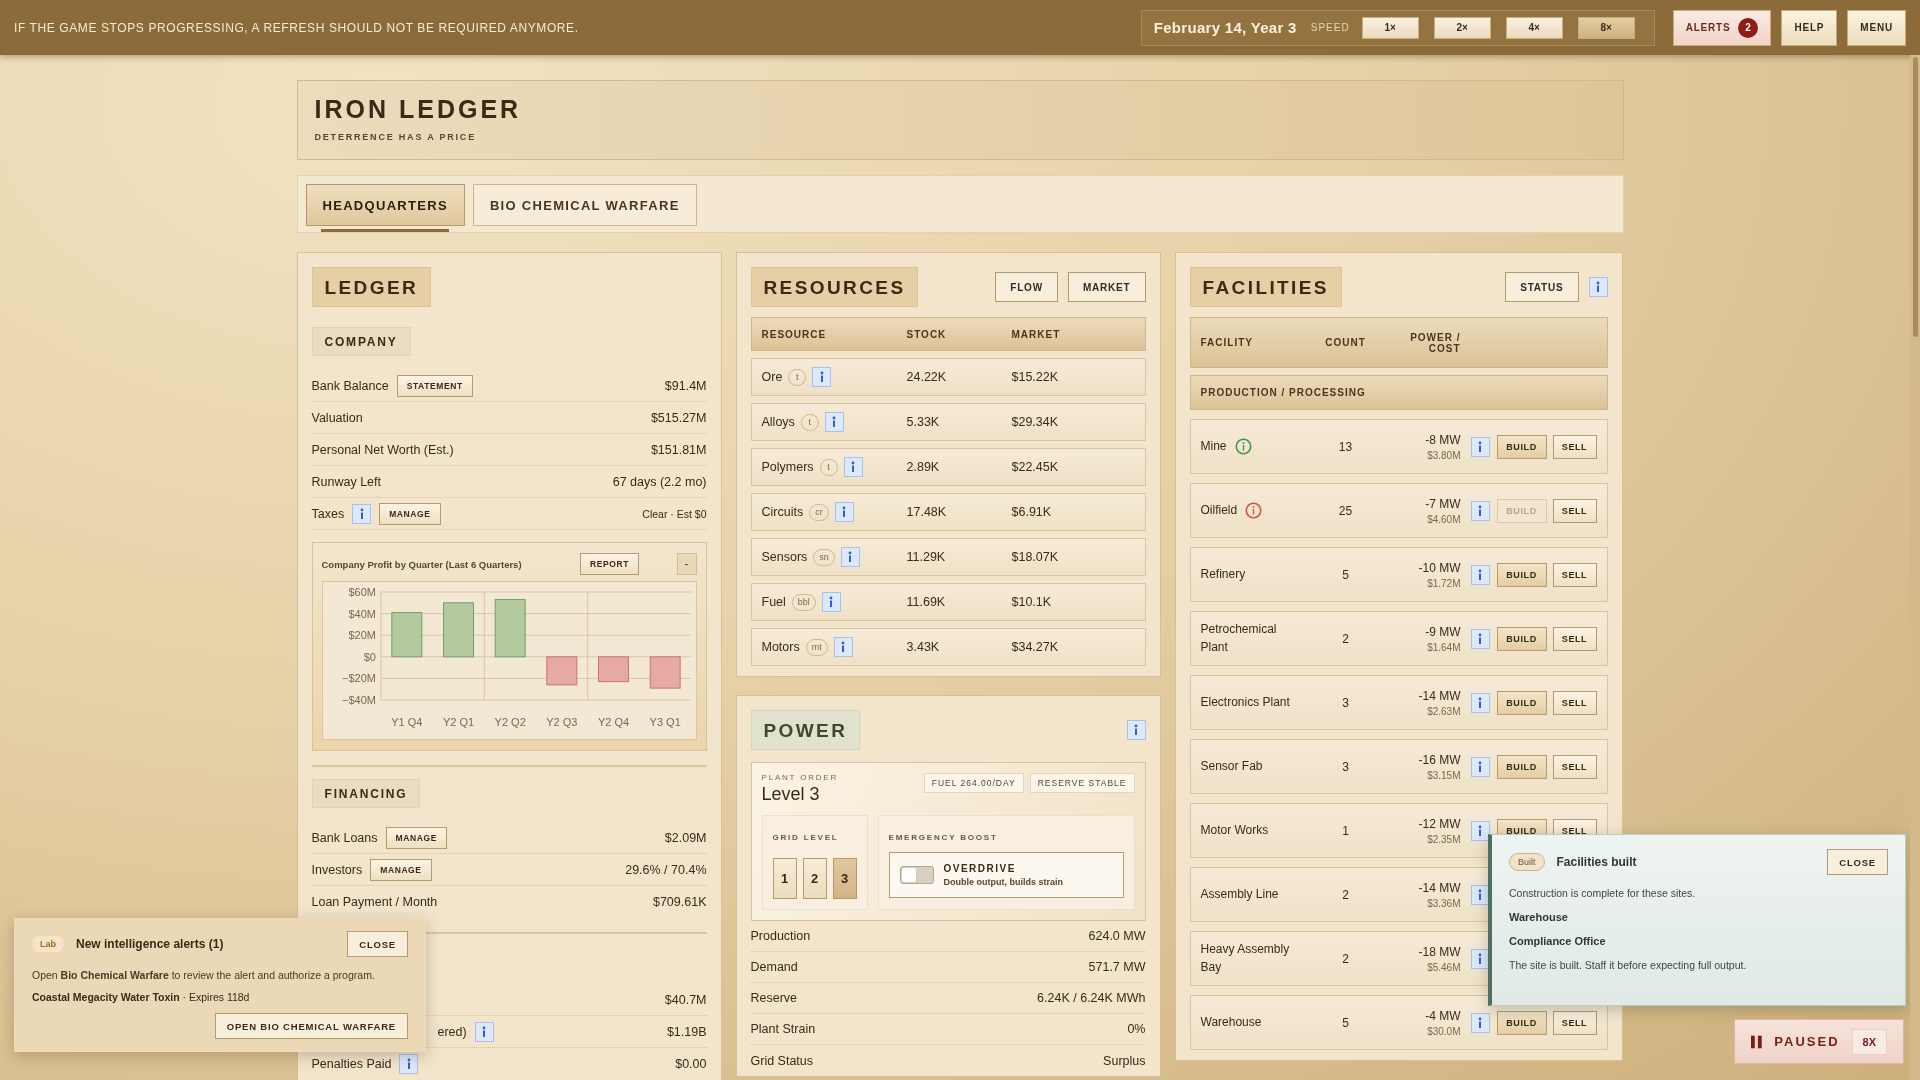 Image resolution: width=1920 pixels, height=1080 pixels. What do you see at coordinates (1603, 893) in the screenshot?
I see `toast-message: Construction is complete for these sites.` at bounding box center [1603, 893].